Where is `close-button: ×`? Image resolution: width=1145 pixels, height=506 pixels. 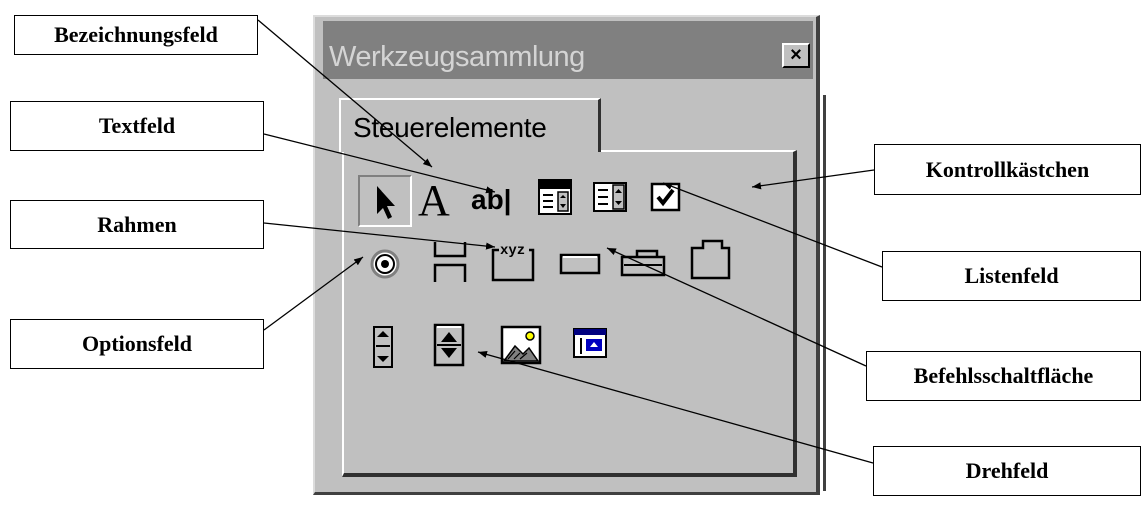
close-button: × is located at coordinates (796, 55).